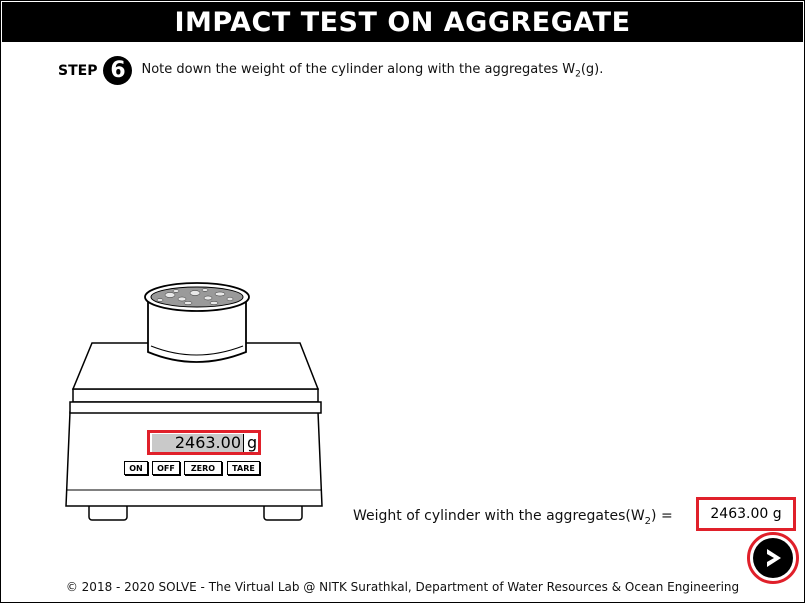 The height and width of the screenshot is (603, 805). Describe the element at coordinates (136, 468) in the screenshot. I see `balance-on-button: ON` at that location.